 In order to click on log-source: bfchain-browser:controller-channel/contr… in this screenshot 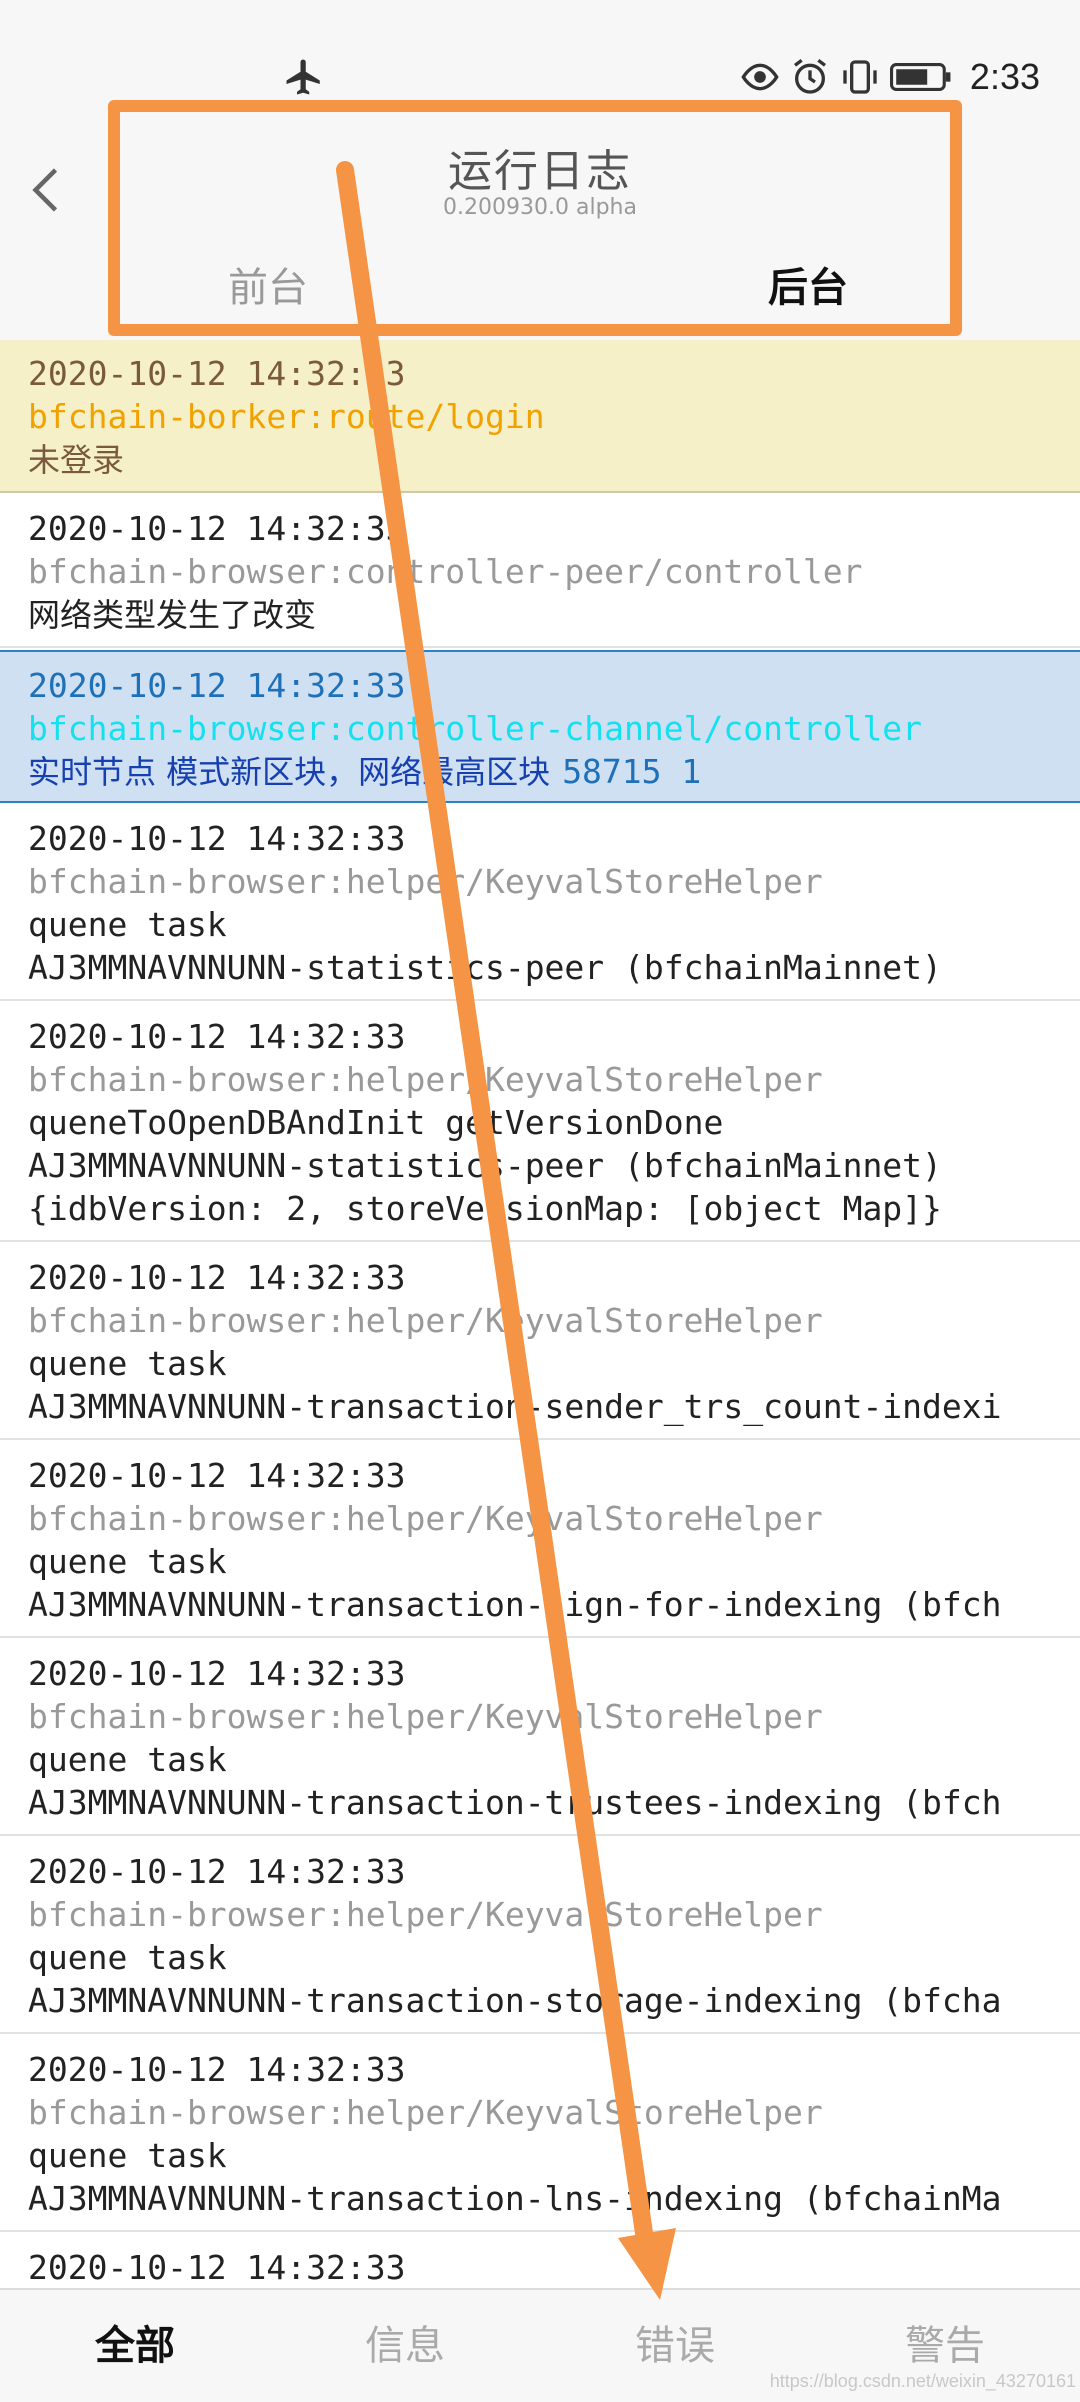, I will do `click(475, 728)`.